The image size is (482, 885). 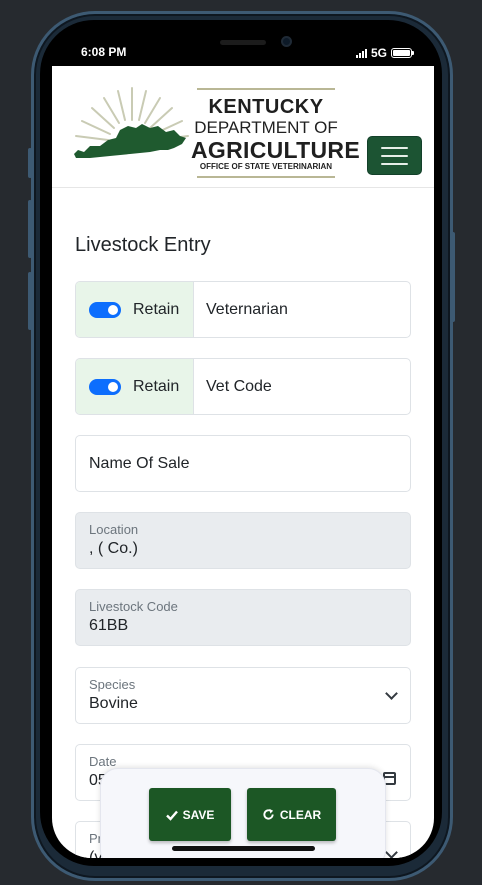 What do you see at coordinates (275, 150) in the screenshot?
I see `logo-agriculture: AGRICULTURE` at bounding box center [275, 150].